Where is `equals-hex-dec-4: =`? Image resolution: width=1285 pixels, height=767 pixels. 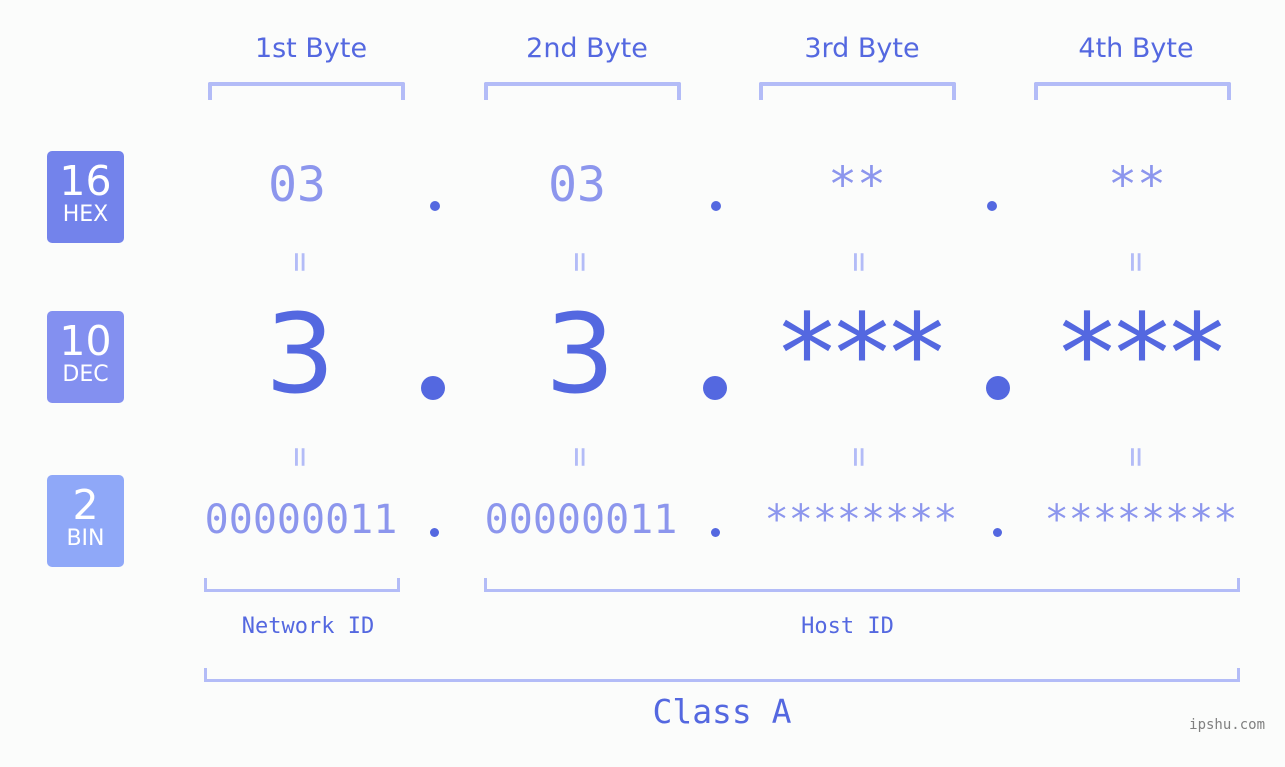 equals-hex-dec-4: = is located at coordinates (1136, 262).